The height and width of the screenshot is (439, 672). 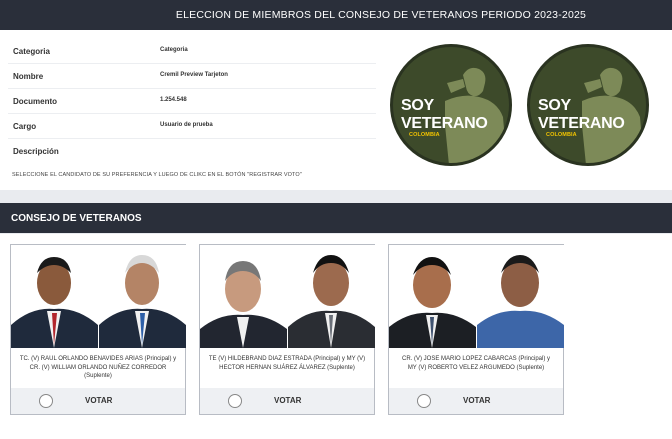 I want to click on info-row-categoria: Categoria Categoria, so click(x=192, y=51).